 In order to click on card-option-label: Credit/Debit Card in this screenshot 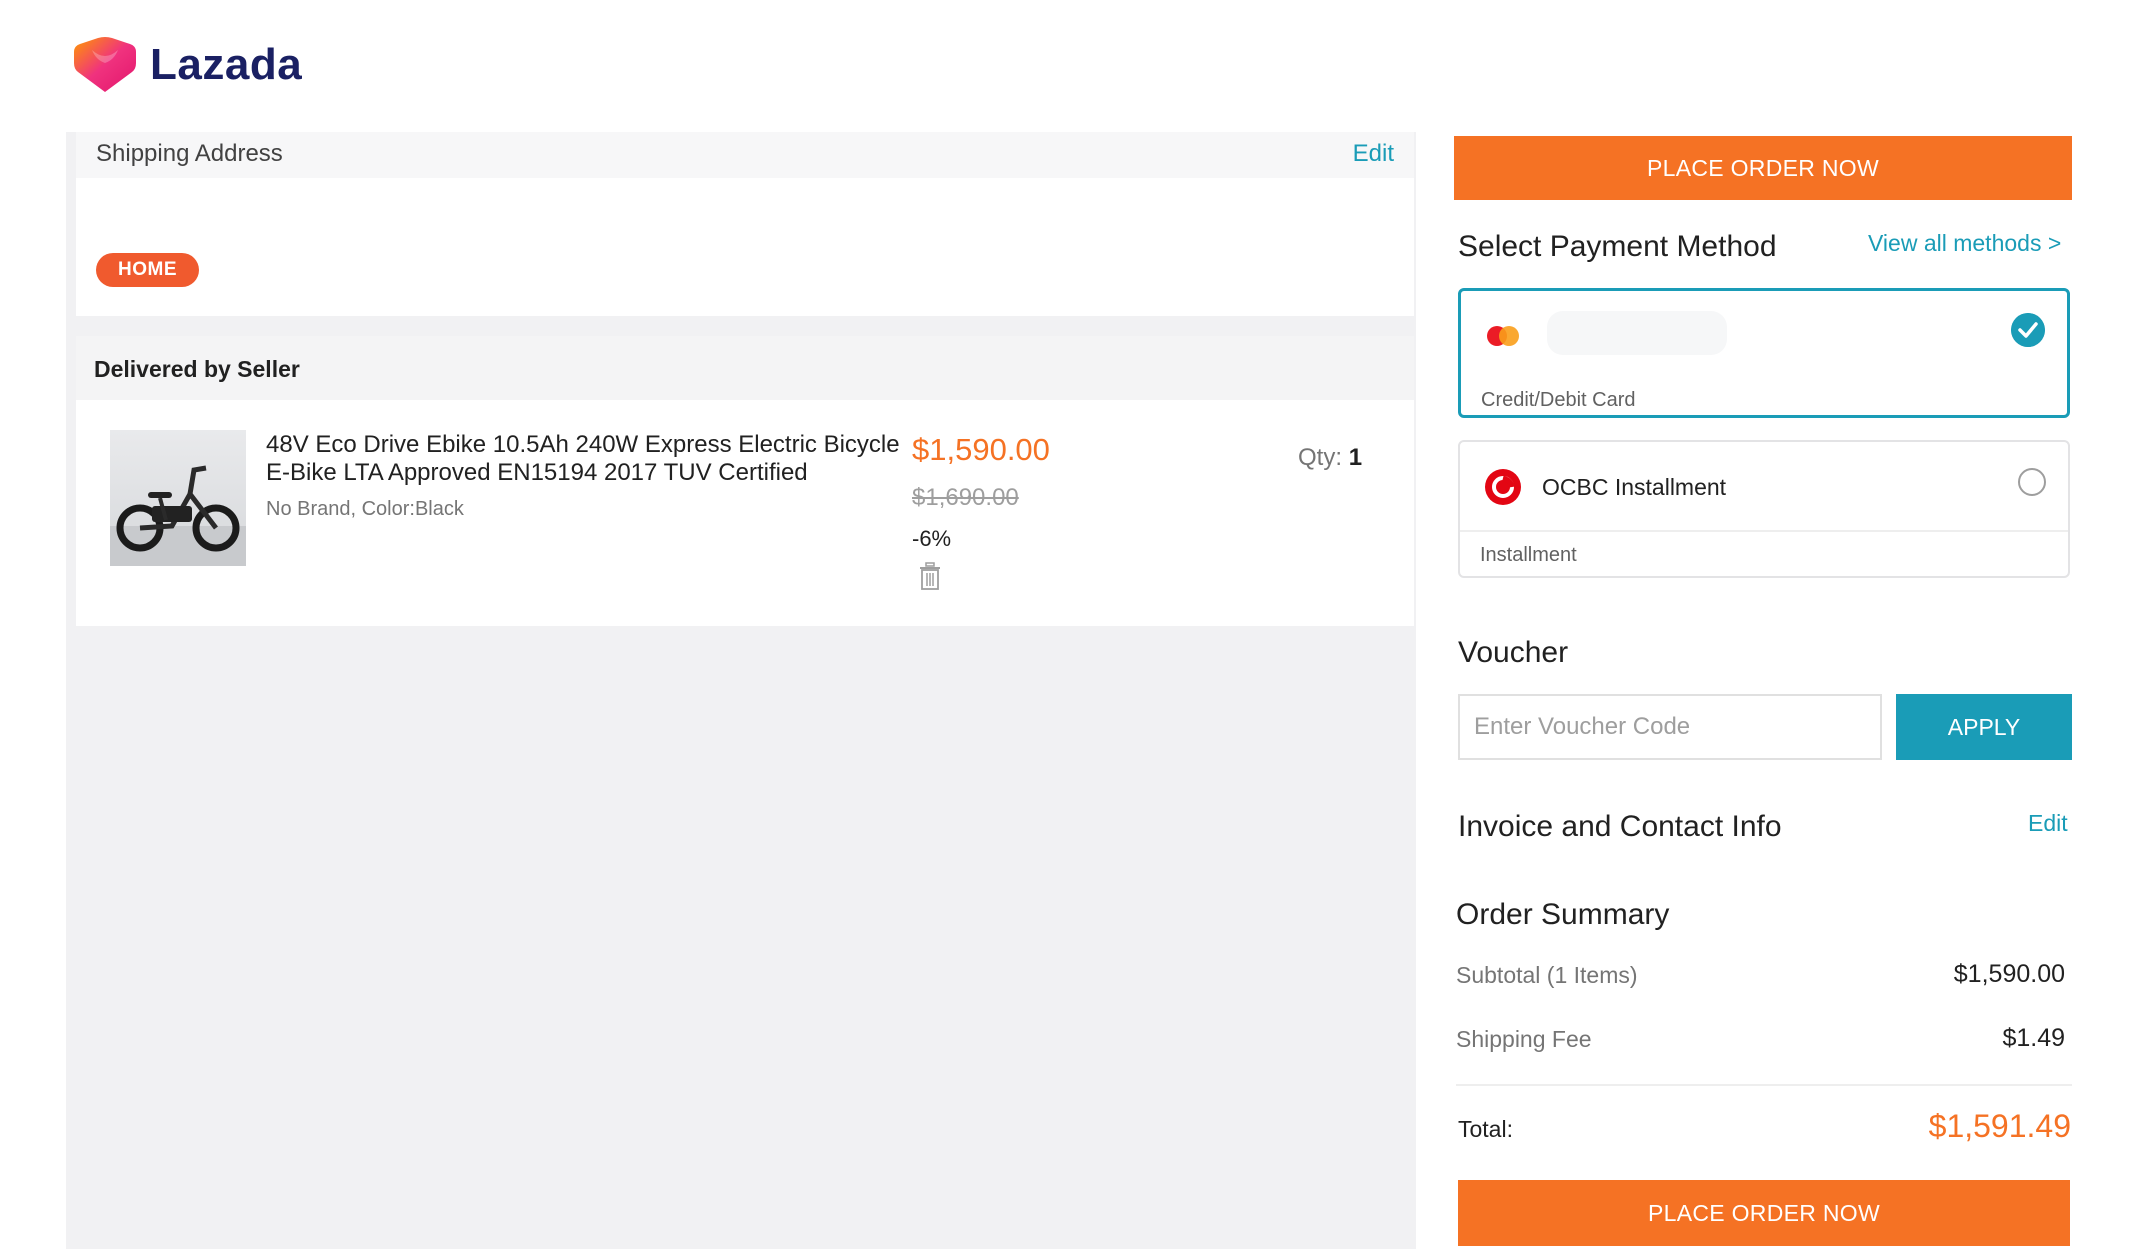, I will do `click(1558, 400)`.